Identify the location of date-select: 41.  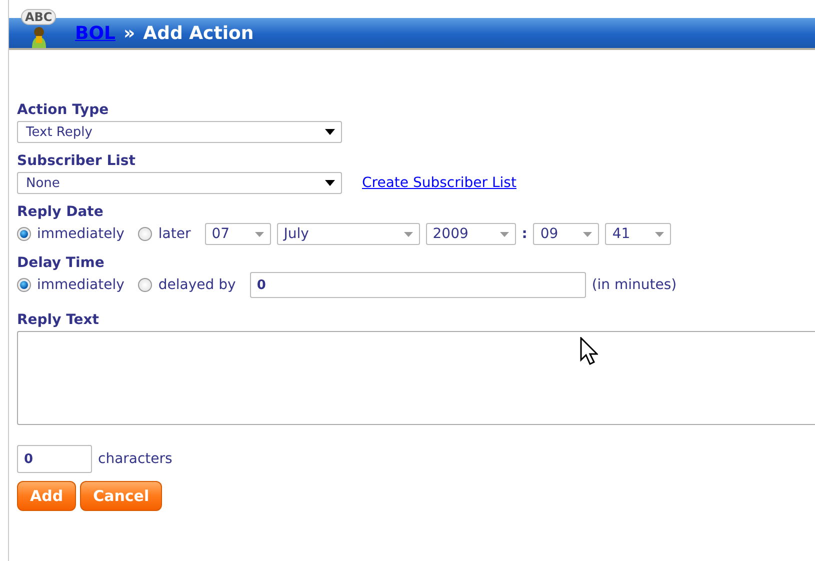
(638, 234).